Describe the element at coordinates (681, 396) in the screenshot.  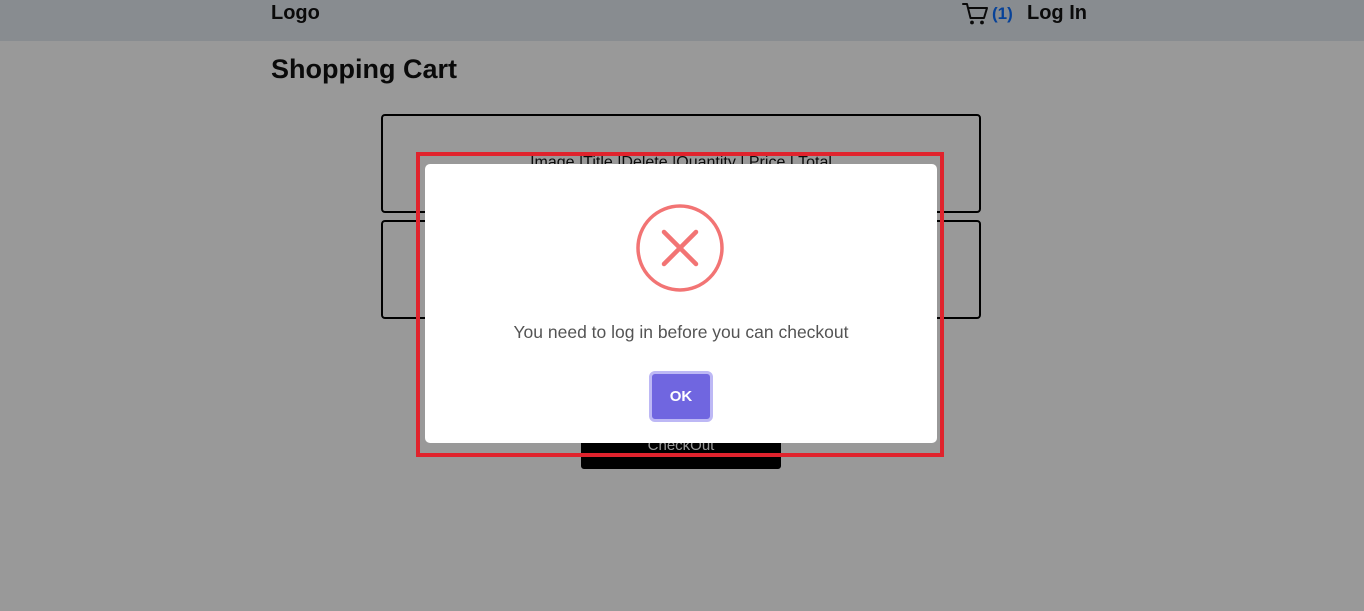
I see `ok-button: OK` at that location.